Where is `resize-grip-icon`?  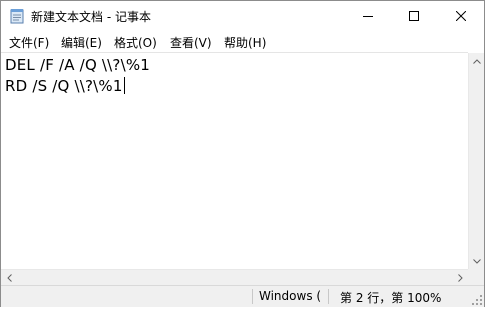 resize-grip-icon is located at coordinates (477, 300).